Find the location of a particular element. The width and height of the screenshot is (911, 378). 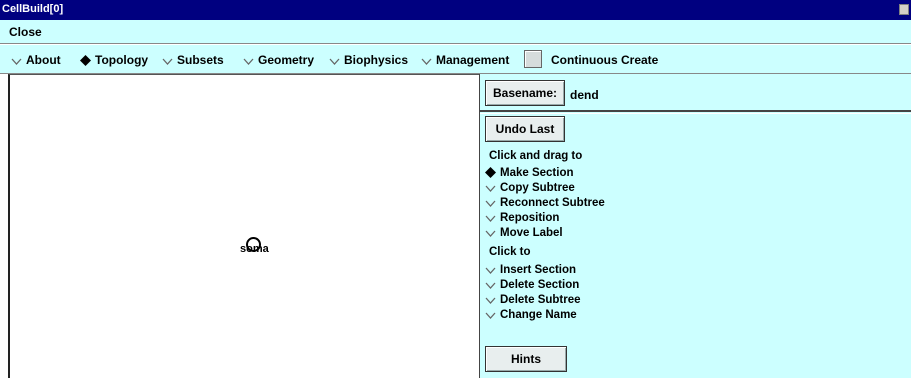

drag-heading: Click and drag to is located at coordinates (536, 156).